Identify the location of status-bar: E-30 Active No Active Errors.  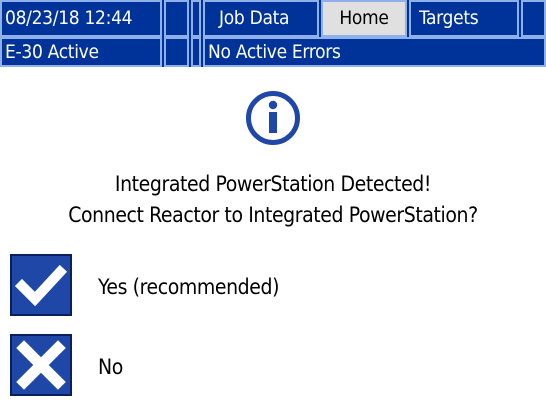
(273, 52).